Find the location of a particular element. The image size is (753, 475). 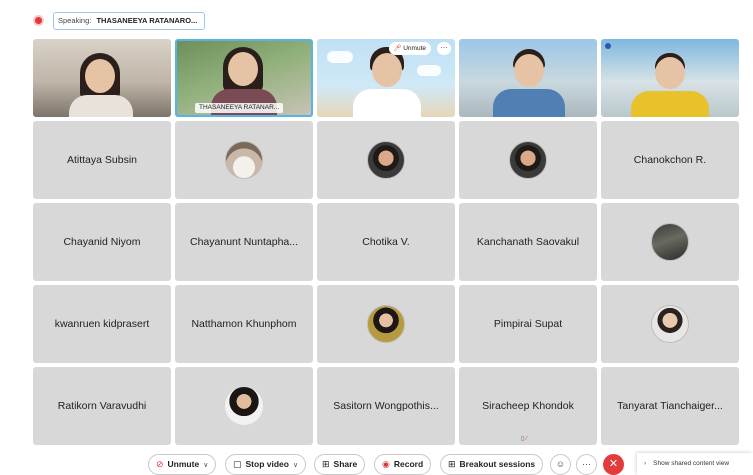

tile-unmute-label: Unmute is located at coordinates (414, 48).